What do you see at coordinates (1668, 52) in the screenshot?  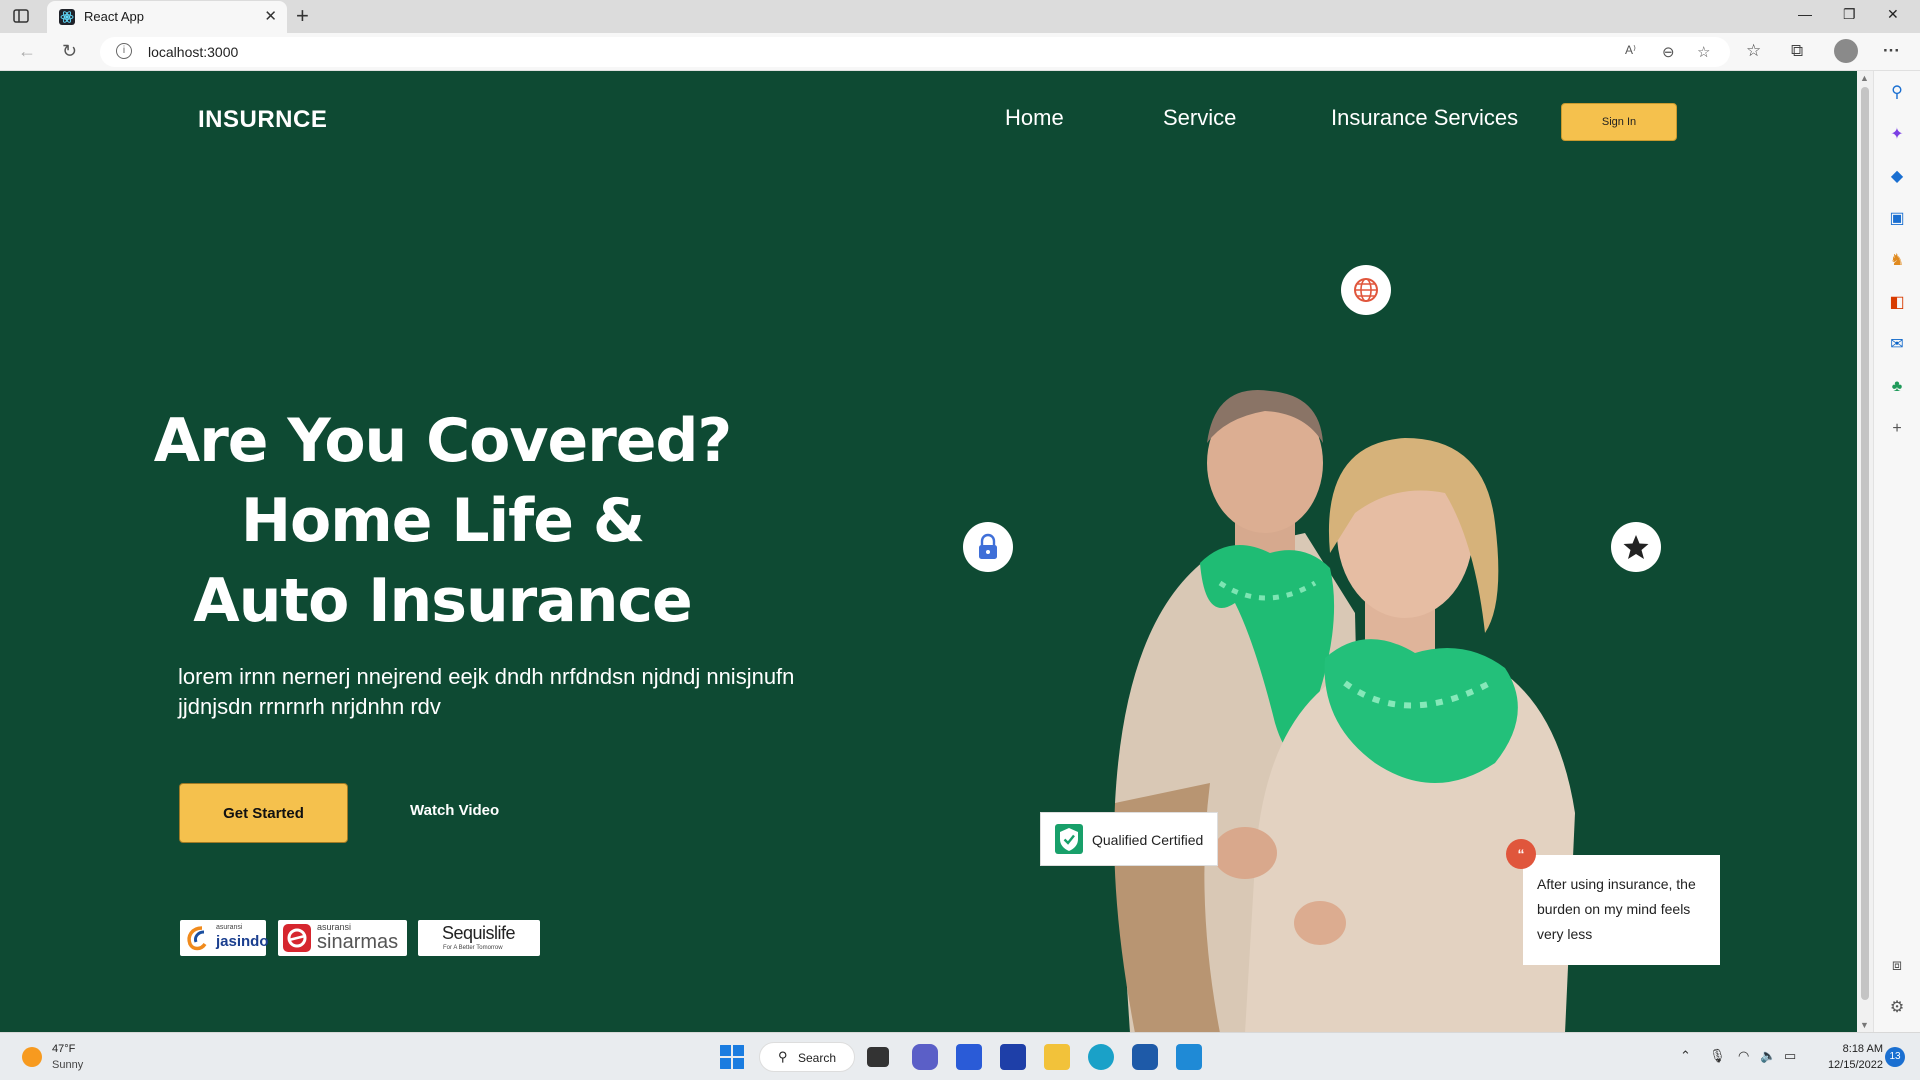 I see `zoom-icon: ⊖` at bounding box center [1668, 52].